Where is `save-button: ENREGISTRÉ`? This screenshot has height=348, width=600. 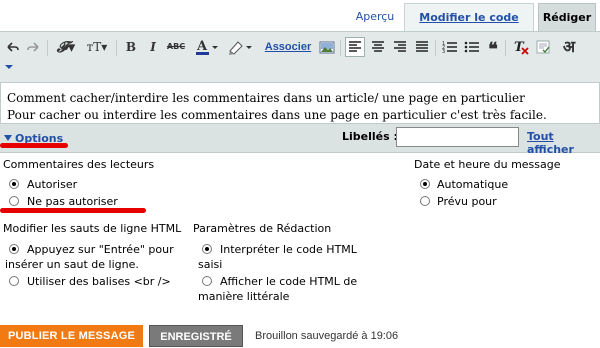 save-button: ENREGISTRÉ is located at coordinates (196, 336).